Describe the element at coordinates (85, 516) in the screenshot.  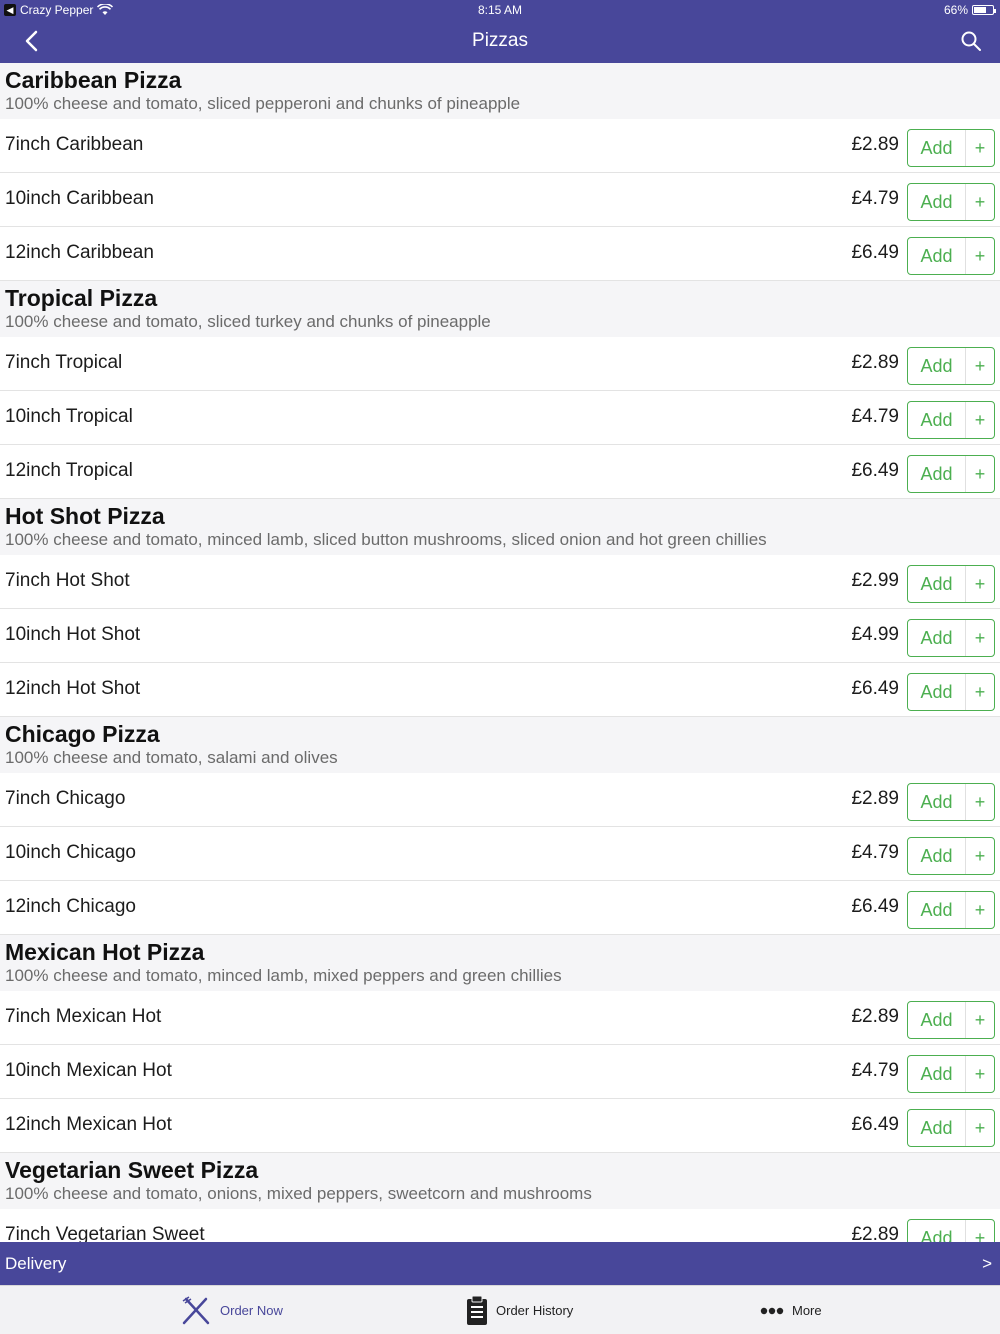
I see `section-title: Hot Shot Pizza` at that location.